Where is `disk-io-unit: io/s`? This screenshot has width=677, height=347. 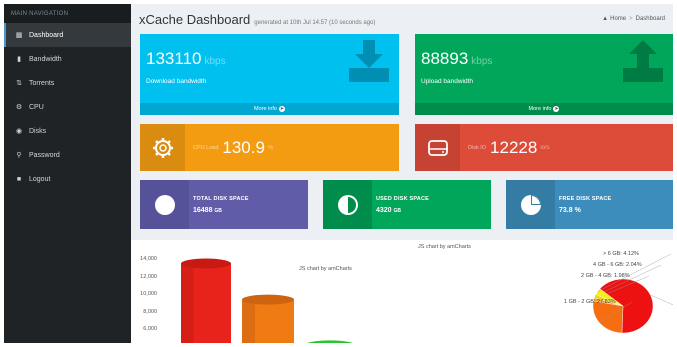 disk-io-unit: io/s is located at coordinates (545, 147).